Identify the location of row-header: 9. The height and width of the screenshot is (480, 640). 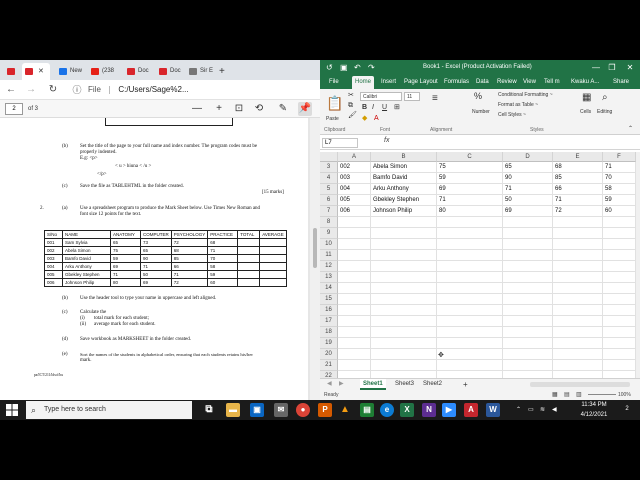
(329, 233).